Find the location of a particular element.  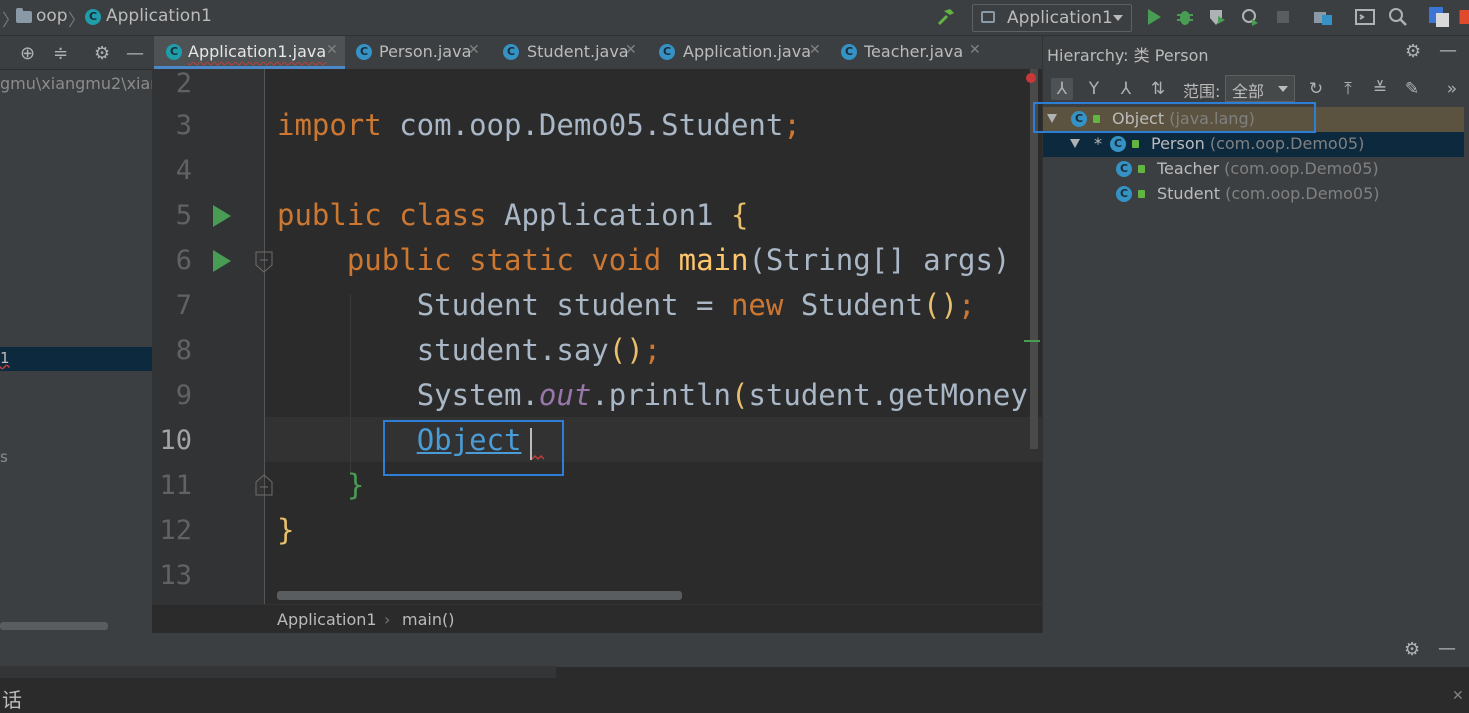

tab-application-java: C Application.java ✕ is located at coordinates (738, 52).